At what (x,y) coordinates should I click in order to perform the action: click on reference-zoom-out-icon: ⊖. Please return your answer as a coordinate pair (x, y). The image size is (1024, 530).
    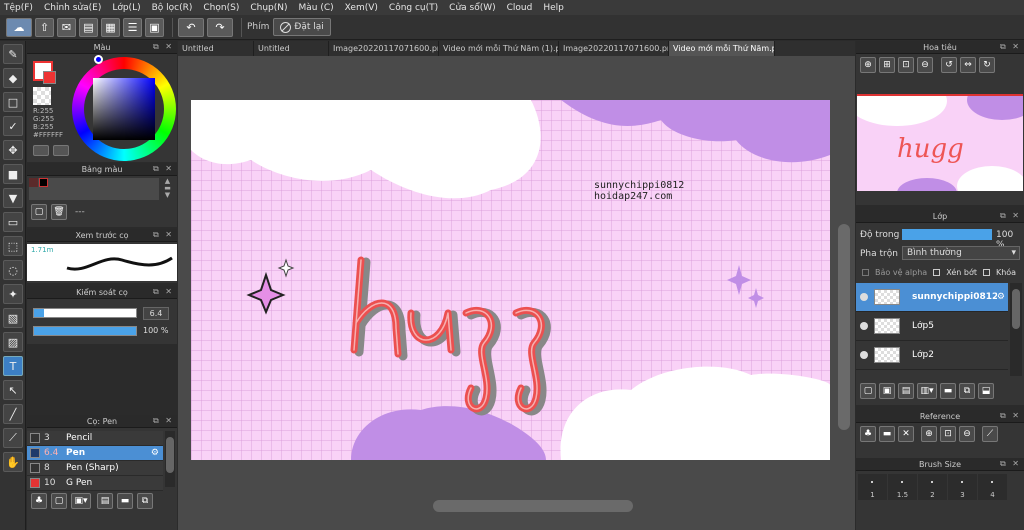
    Looking at the image, I should click on (967, 434).